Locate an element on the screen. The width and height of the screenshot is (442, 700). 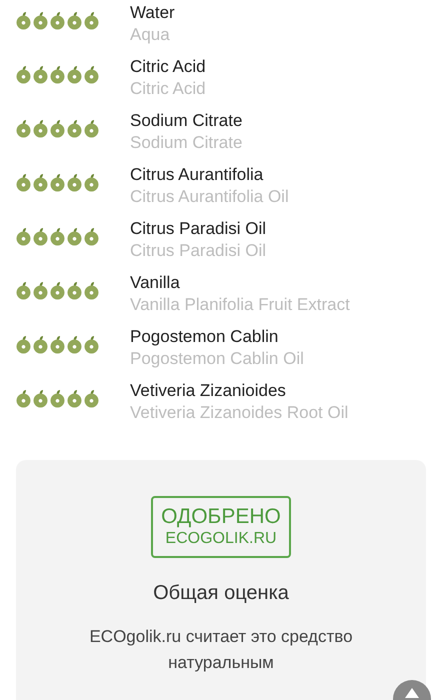
stamp-title: ОДОБРЕНО is located at coordinates (221, 517).